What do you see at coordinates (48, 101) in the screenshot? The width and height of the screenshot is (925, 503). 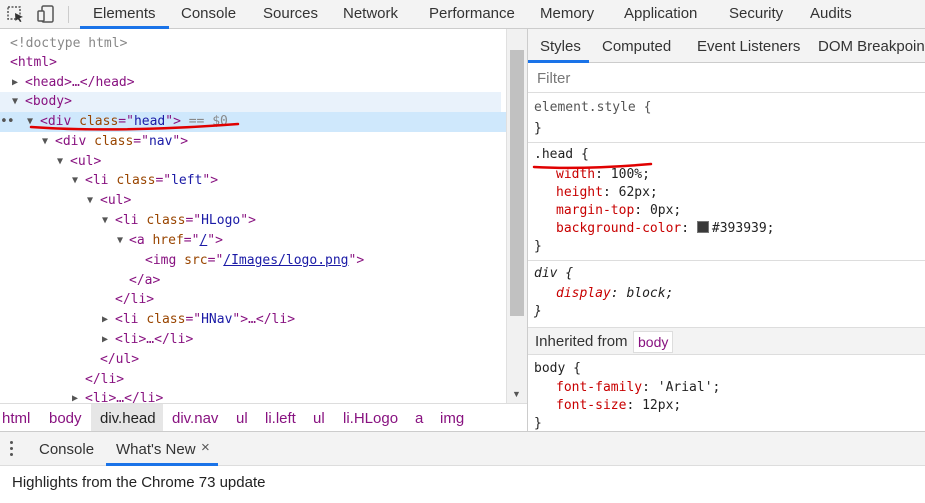 I see `body-tag-text: <body>` at bounding box center [48, 101].